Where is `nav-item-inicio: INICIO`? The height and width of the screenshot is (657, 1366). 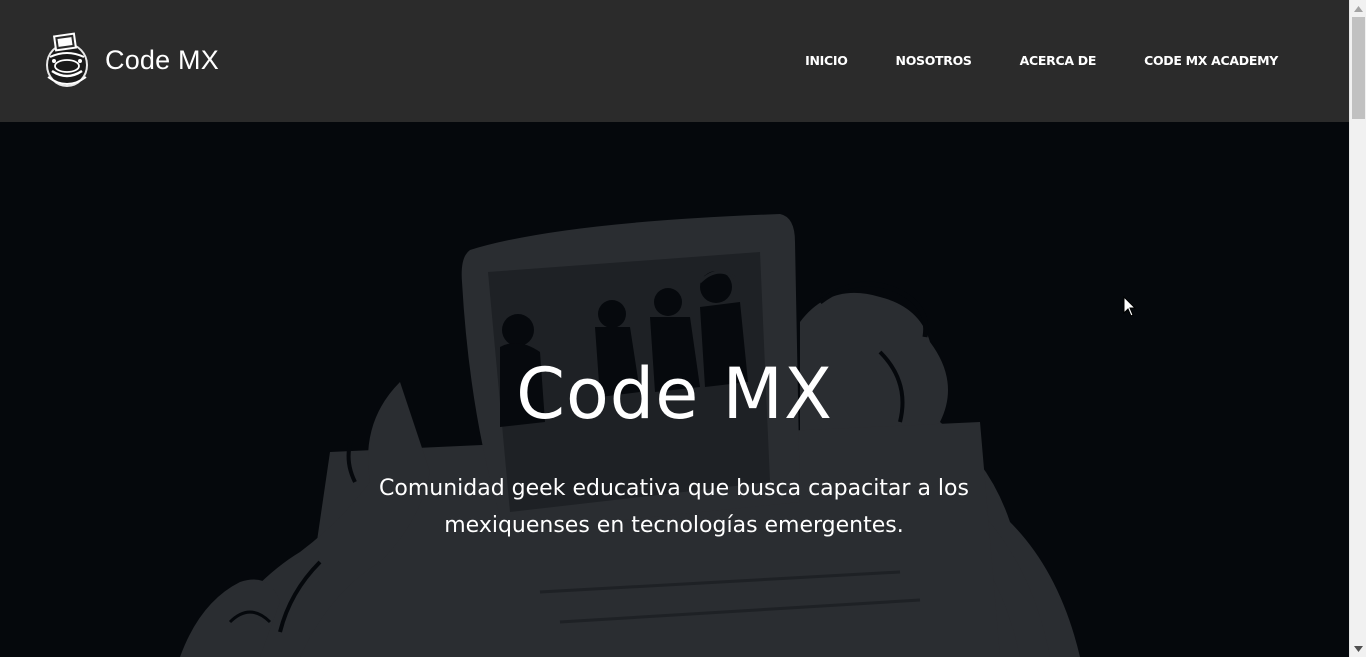 nav-item-inicio: INICIO is located at coordinates (826, 61).